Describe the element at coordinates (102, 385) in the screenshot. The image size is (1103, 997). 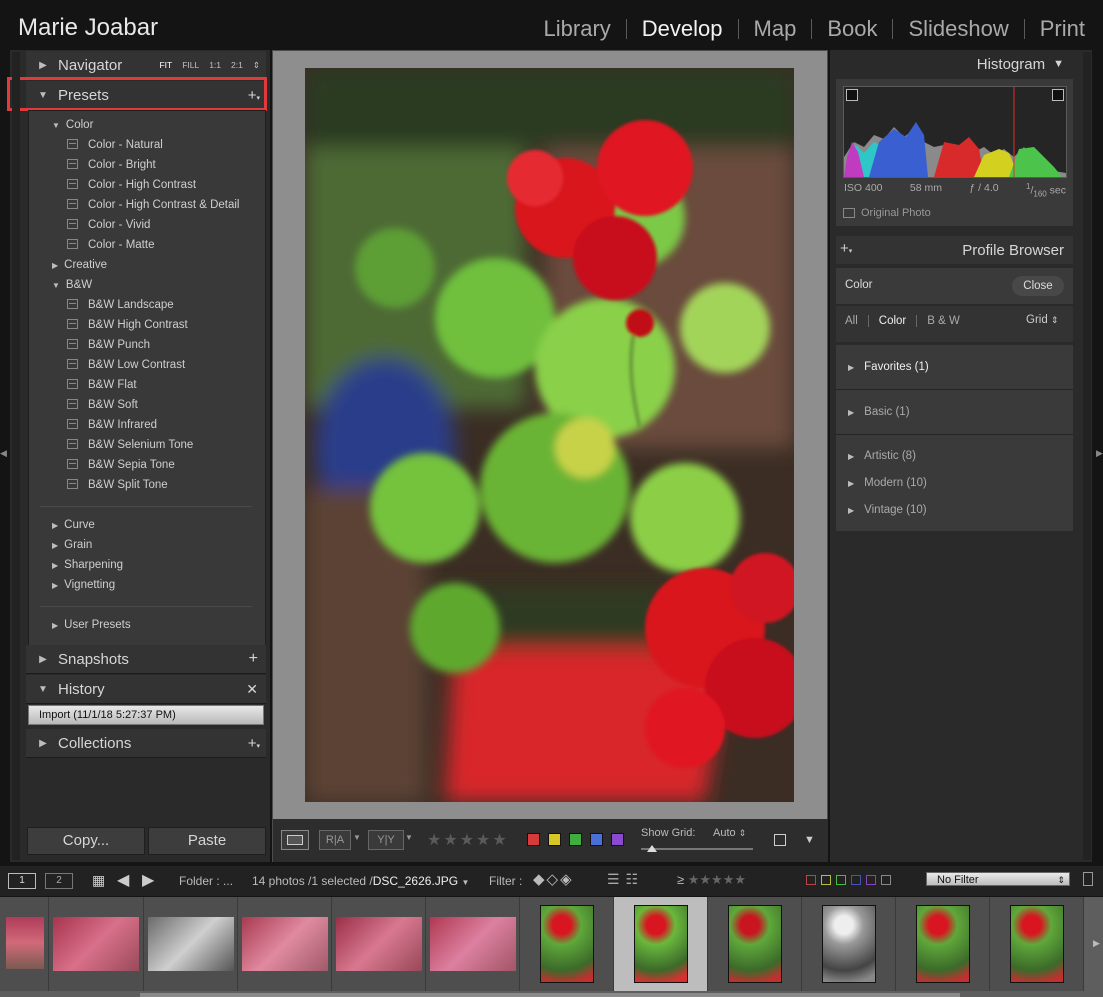
I see `preset-item: B&W Flat` at that location.